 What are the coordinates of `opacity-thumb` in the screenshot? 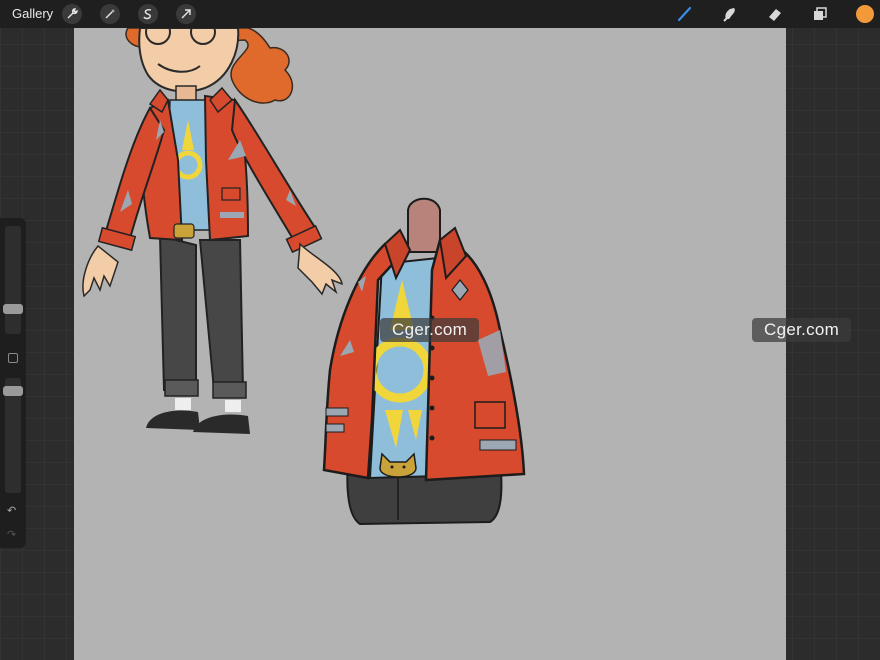 It's located at (13, 391).